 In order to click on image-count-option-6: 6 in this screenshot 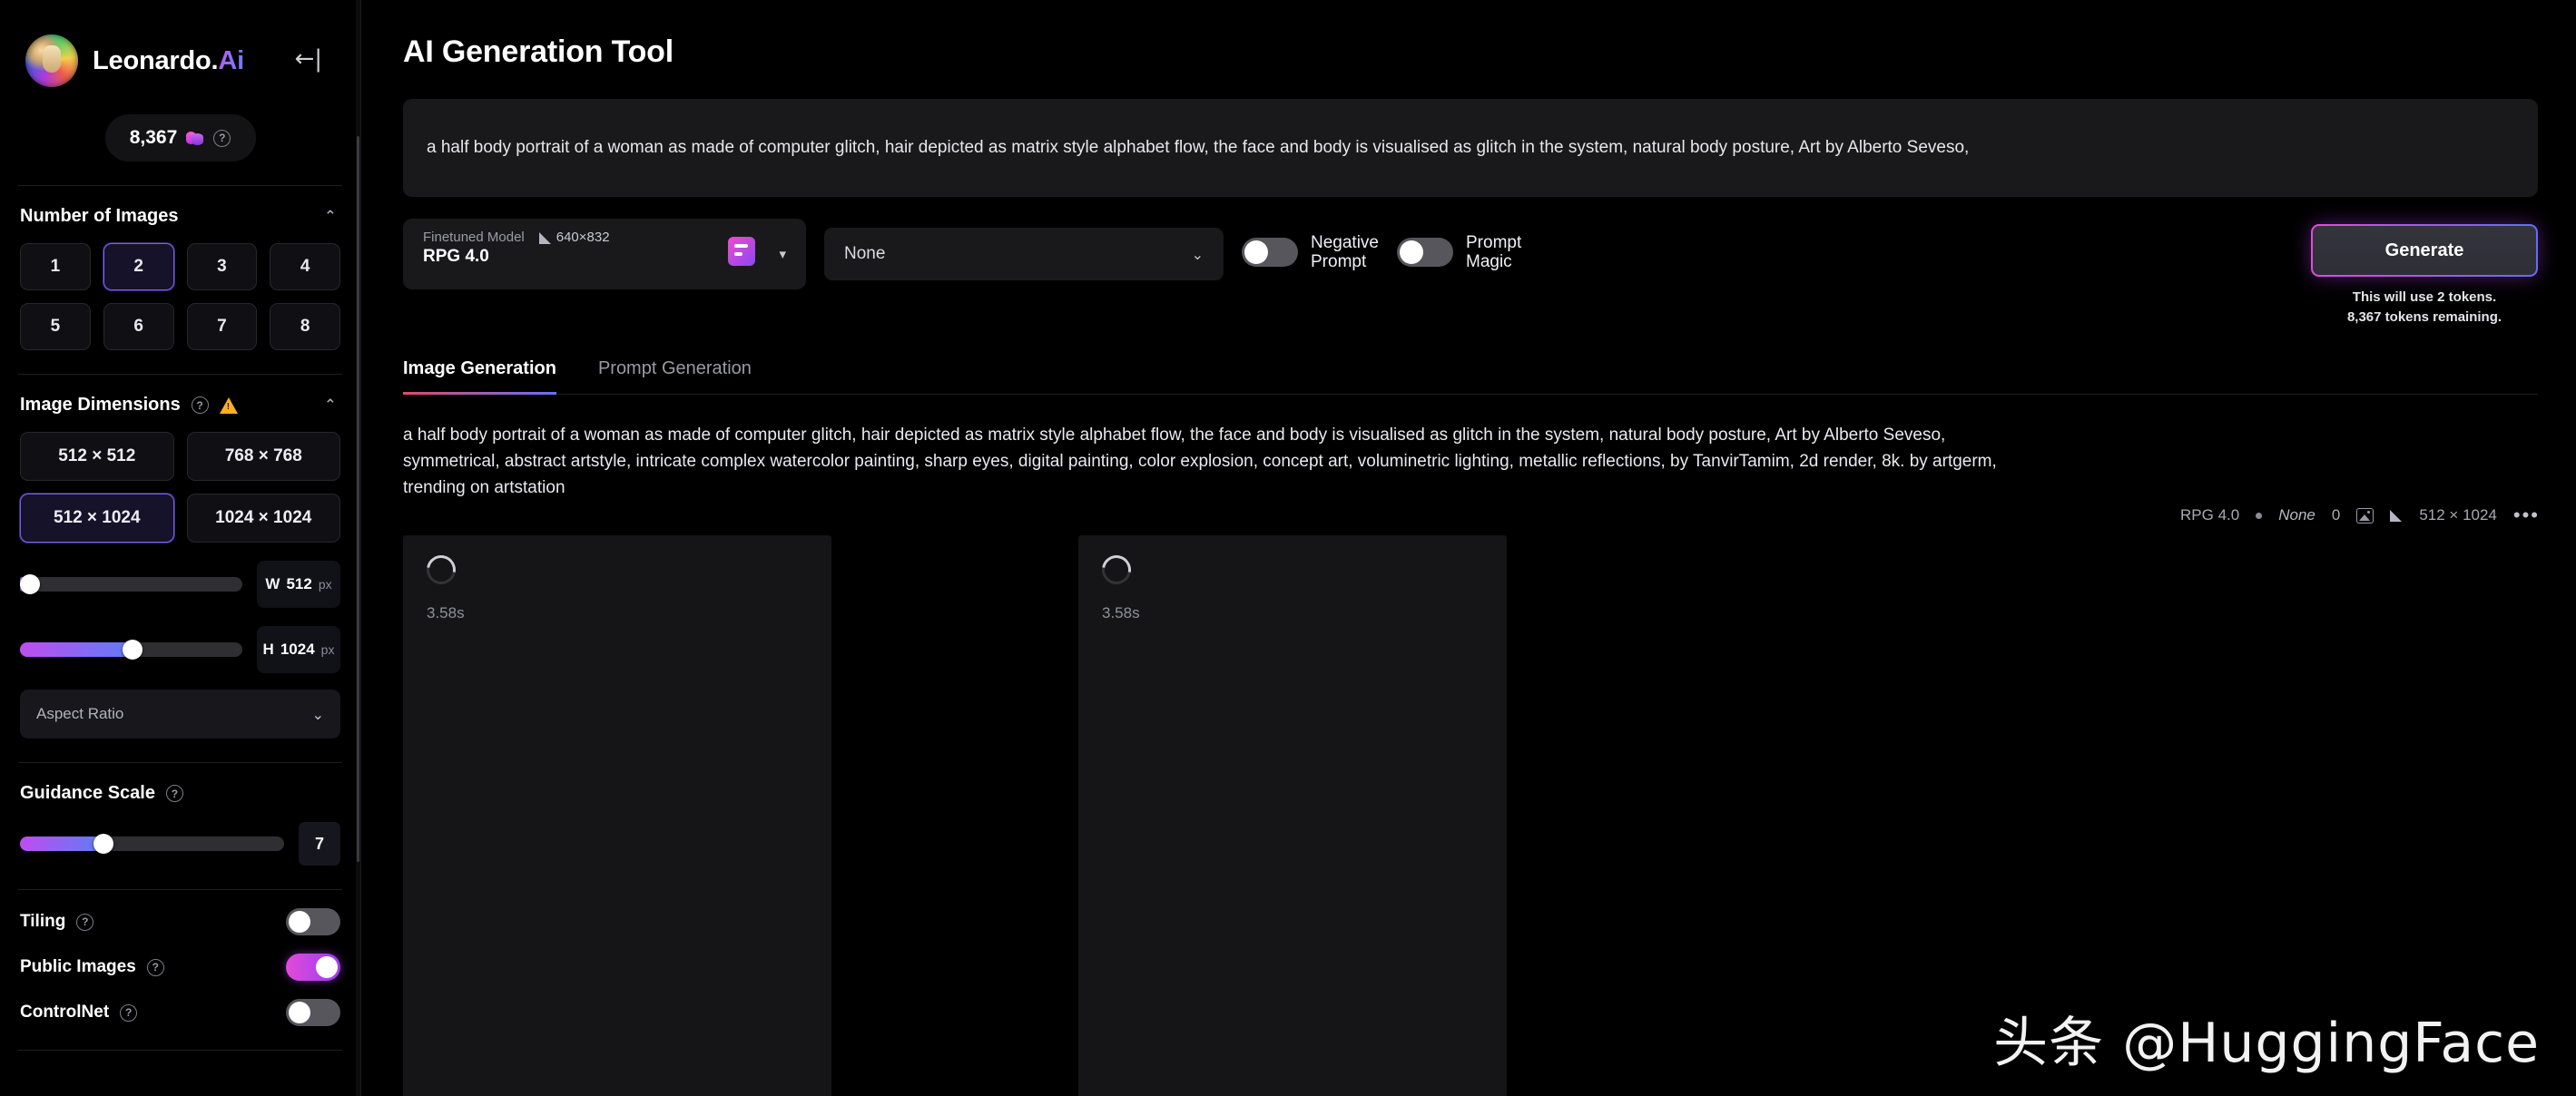, I will do `click(138, 326)`.